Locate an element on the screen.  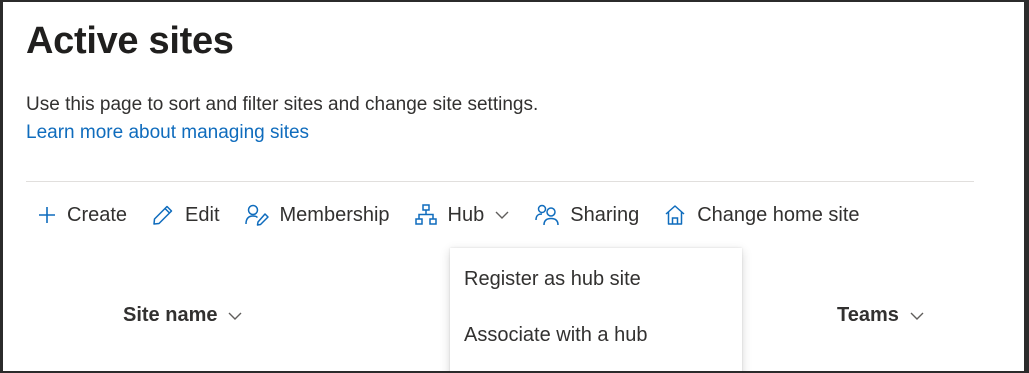
site-name-header-label: Site name is located at coordinates (170, 315).